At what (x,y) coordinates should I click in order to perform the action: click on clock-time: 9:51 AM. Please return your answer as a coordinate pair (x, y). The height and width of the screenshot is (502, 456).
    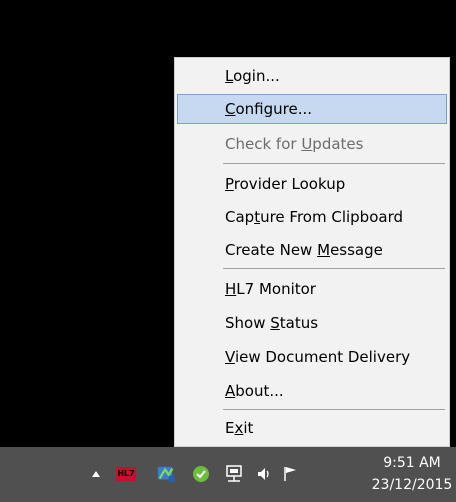
    Looking at the image, I should click on (412, 463).